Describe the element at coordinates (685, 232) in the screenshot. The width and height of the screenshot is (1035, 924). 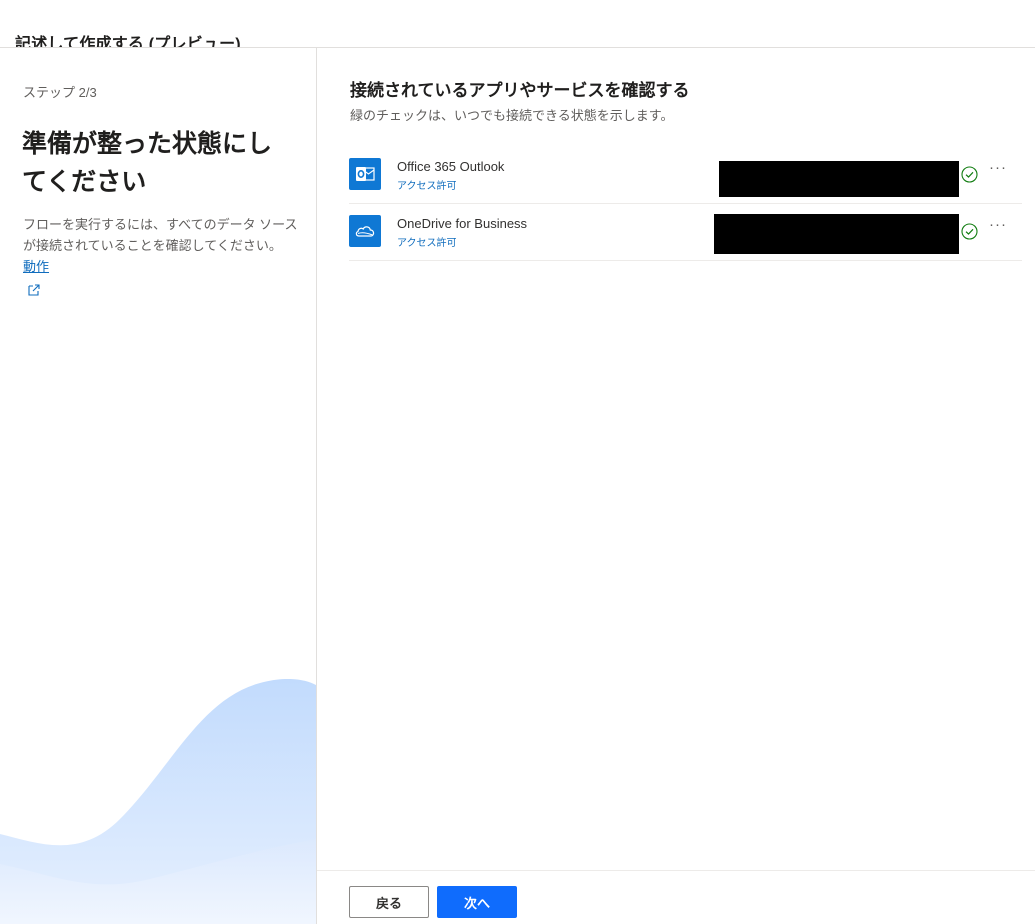
I see `connection-row-onedrive: OneDrive for Business アクセス許可 ···` at that location.